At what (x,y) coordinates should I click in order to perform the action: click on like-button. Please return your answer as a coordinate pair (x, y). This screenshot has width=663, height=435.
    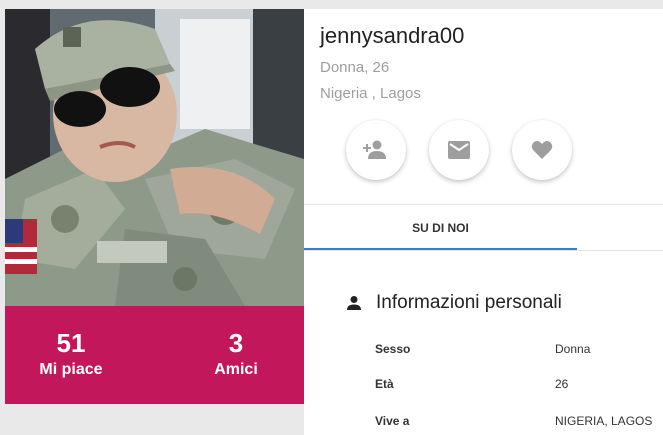
    Looking at the image, I should click on (542, 150).